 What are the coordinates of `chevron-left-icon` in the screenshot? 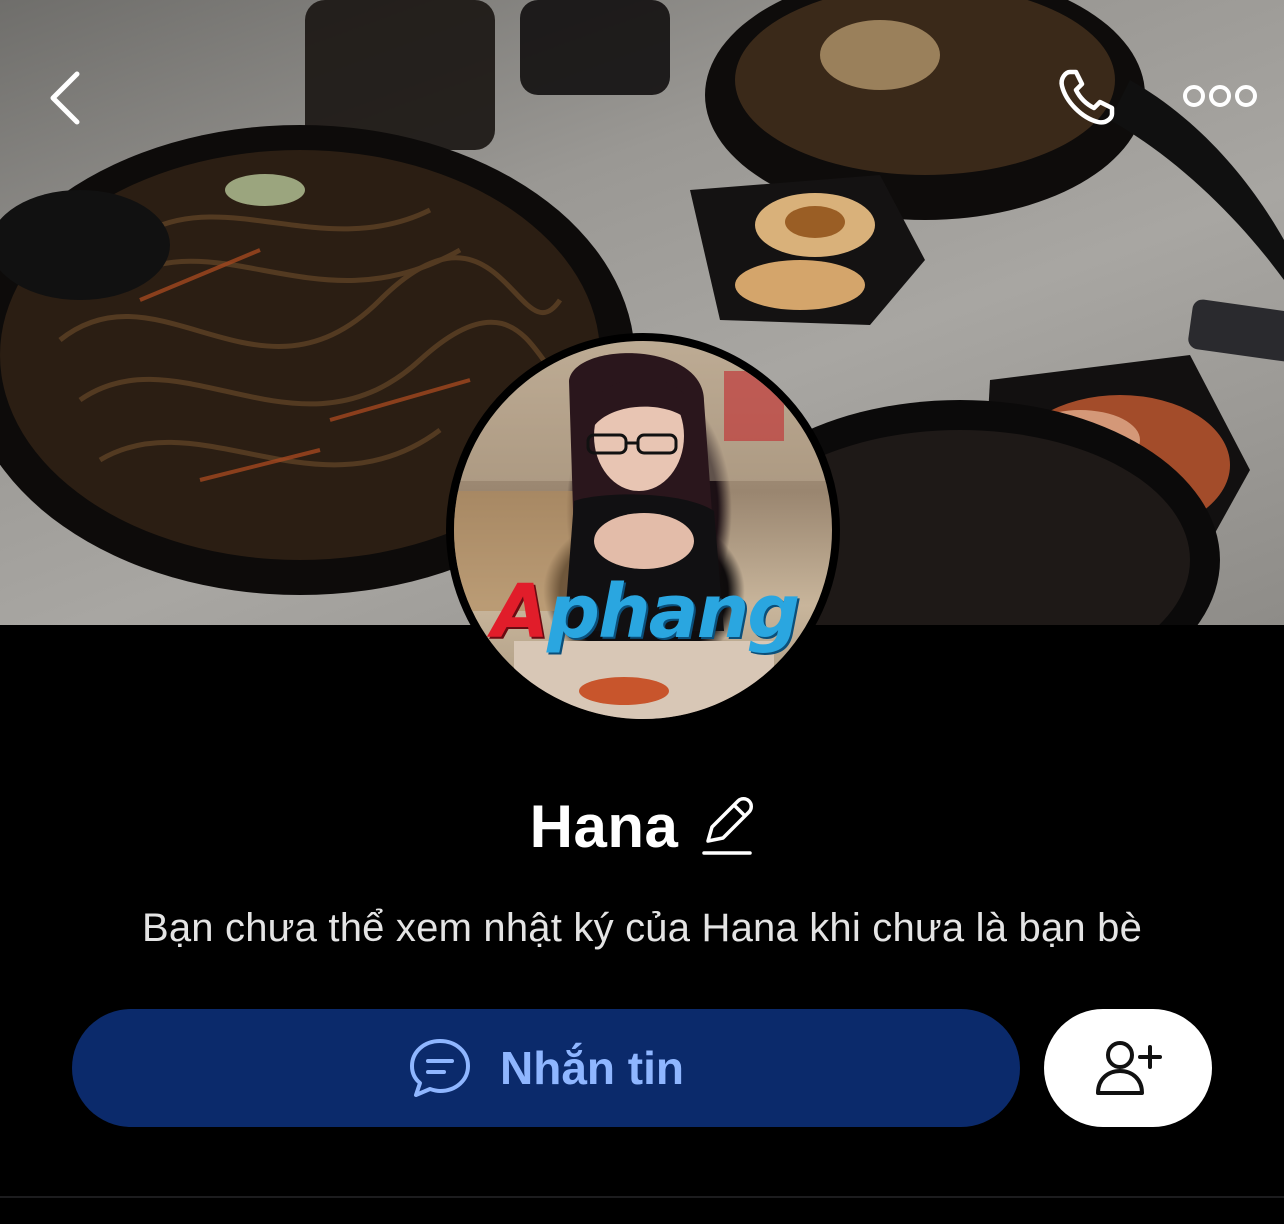 It's located at (65, 98).